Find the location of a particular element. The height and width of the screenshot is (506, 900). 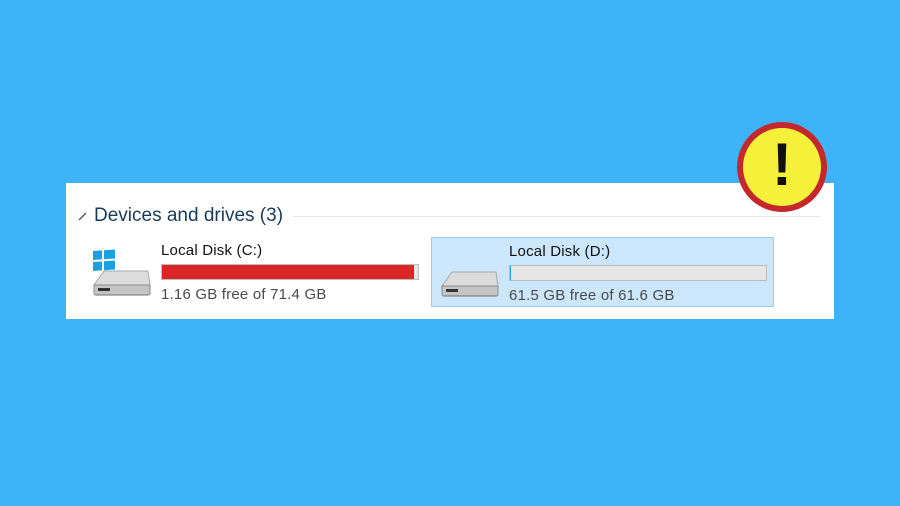

drive-item-c: Local Disk (C:) 1.16 GB free of 71.4 GB is located at coordinates (255, 272).